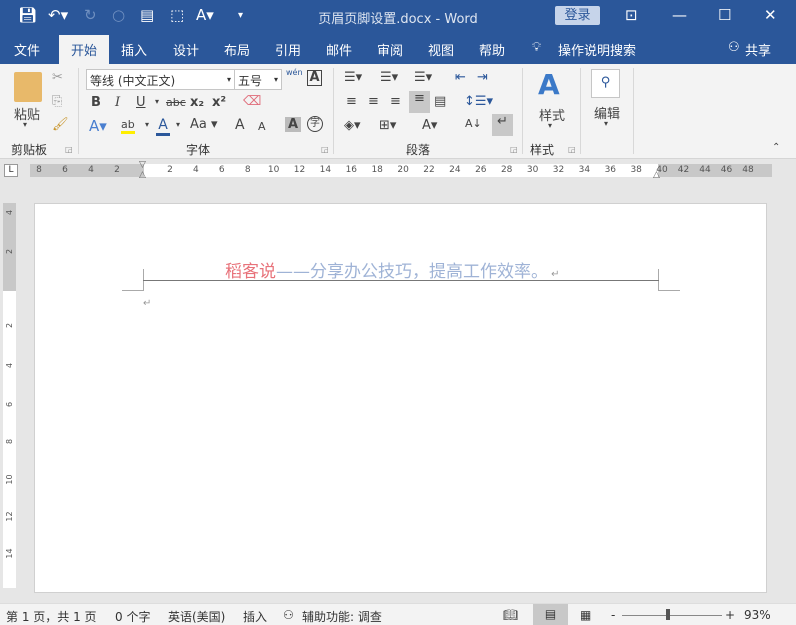 This screenshot has height=625, width=796. What do you see at coordinates (656, 175) in the screenshot?
I see `right-indent-marker: △` at bounding box center [656, 175].